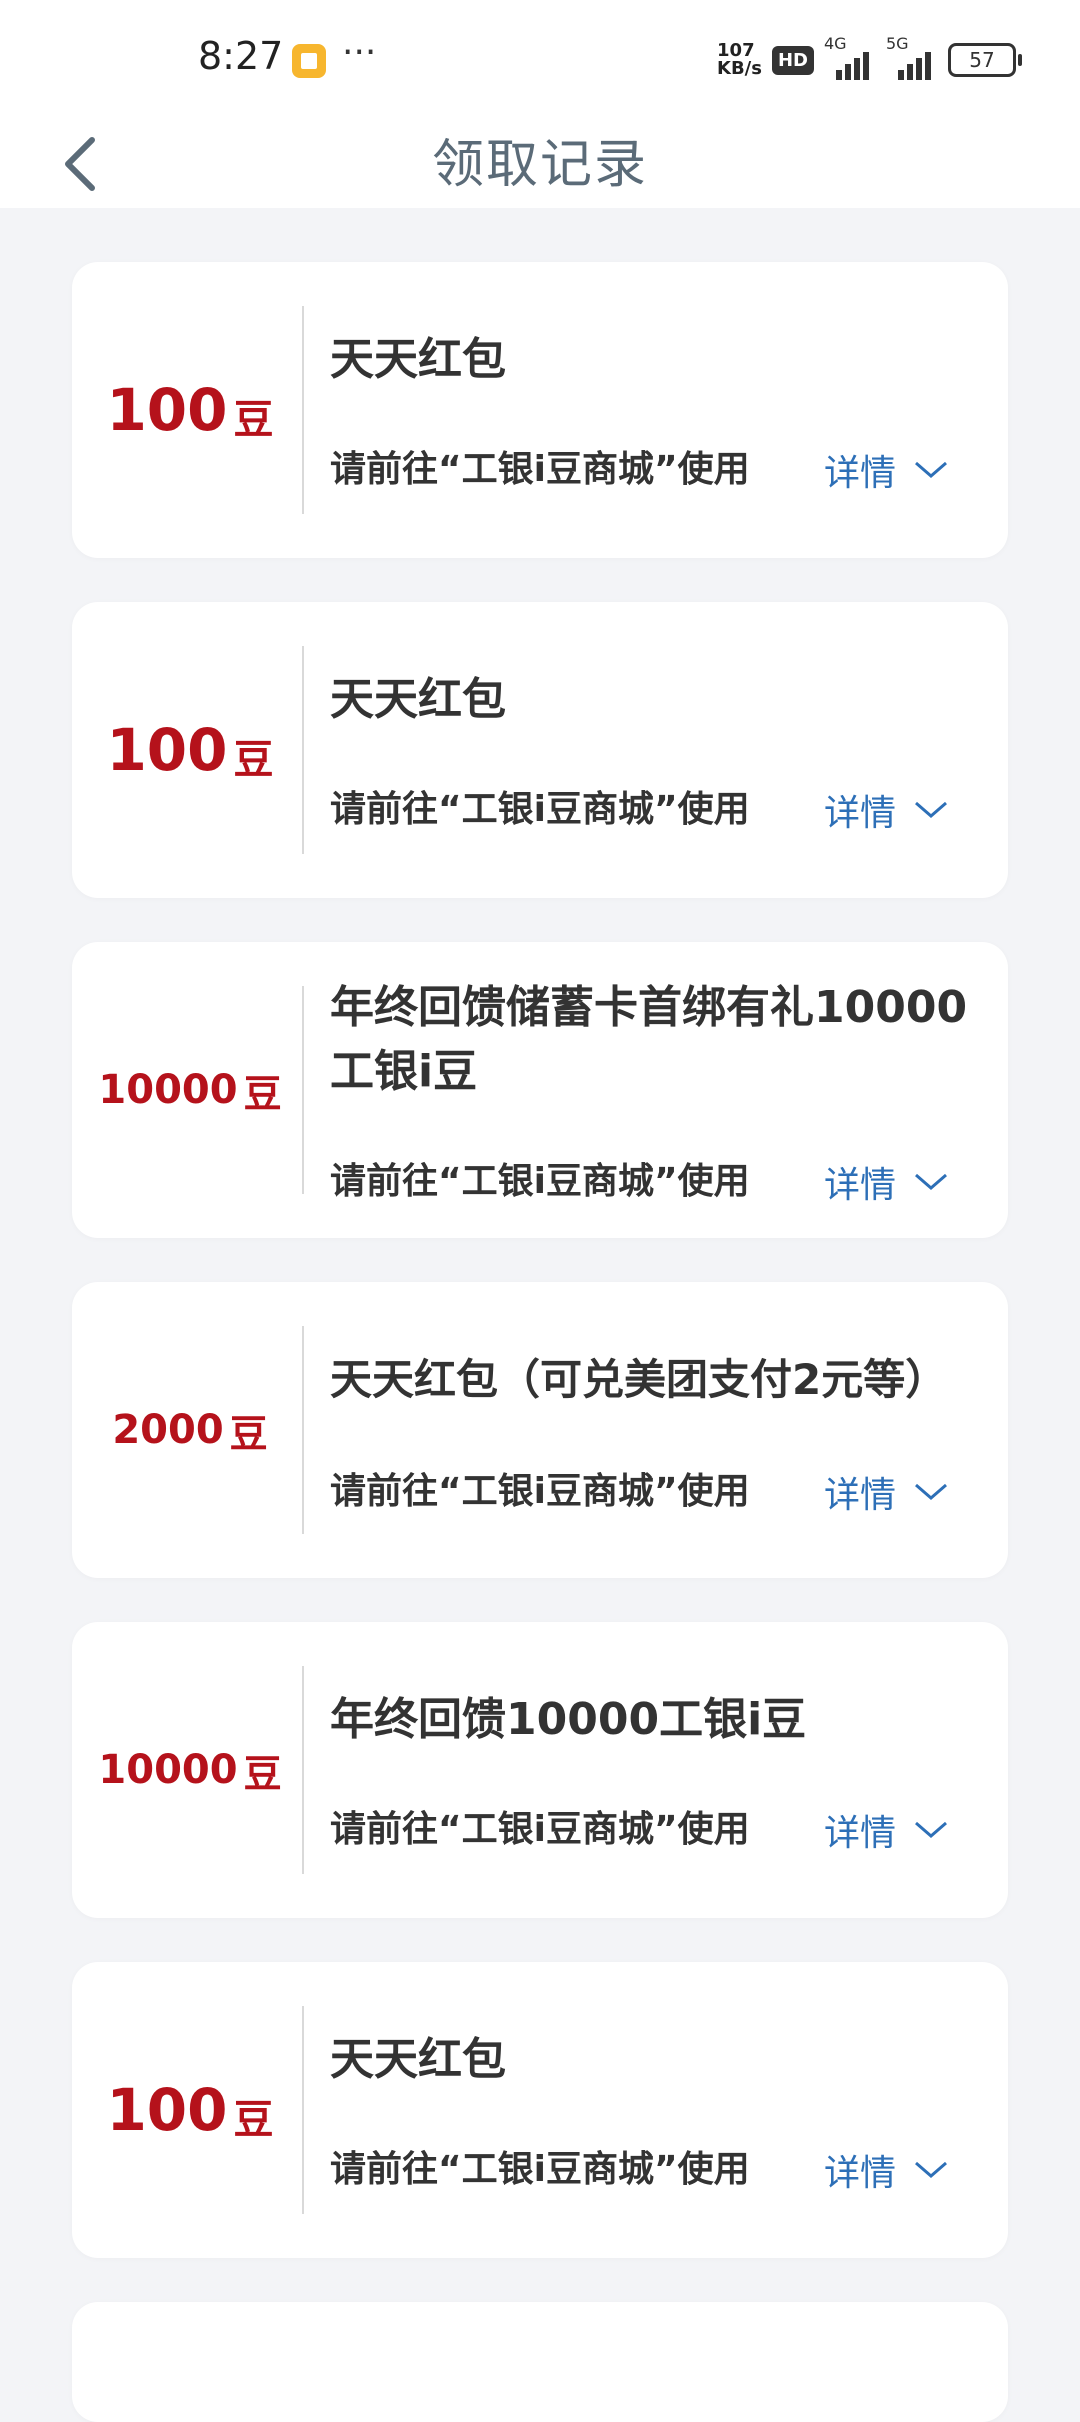  What do you see at coordinates (540, 62) in the screenshot?
I see `status-bar: 8:27 ··· 107 KB/s HD 4G 5G 57` at bounding box center [540, 62].